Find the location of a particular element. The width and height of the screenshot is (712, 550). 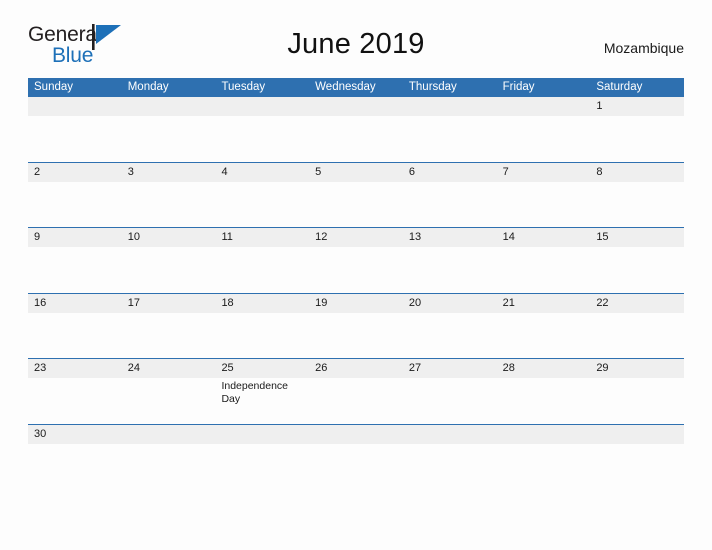

day-number: 20 is located at coordinates (450, 303).